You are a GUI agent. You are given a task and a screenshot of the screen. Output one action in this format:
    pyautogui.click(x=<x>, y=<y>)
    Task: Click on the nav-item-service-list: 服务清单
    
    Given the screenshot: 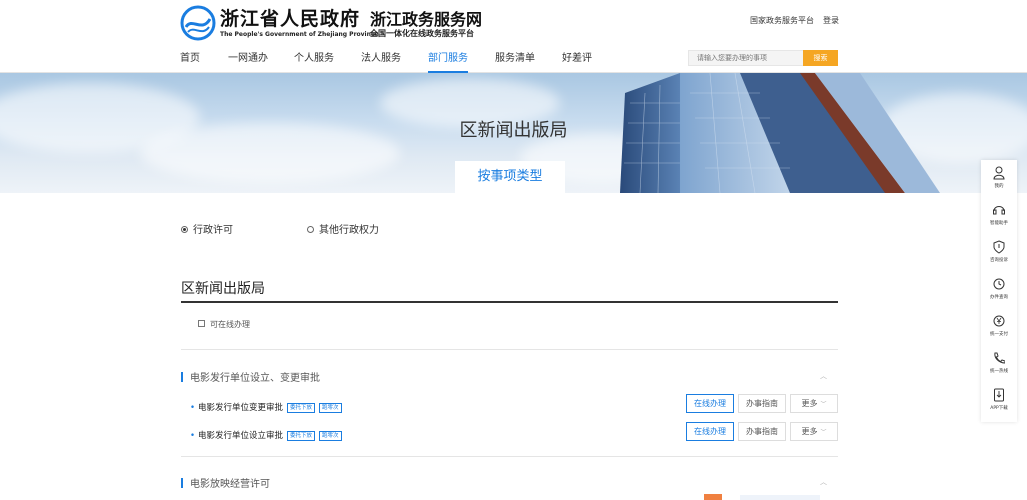 What is the action you would take?
    pyautogui.click(x=515, y=61)
    